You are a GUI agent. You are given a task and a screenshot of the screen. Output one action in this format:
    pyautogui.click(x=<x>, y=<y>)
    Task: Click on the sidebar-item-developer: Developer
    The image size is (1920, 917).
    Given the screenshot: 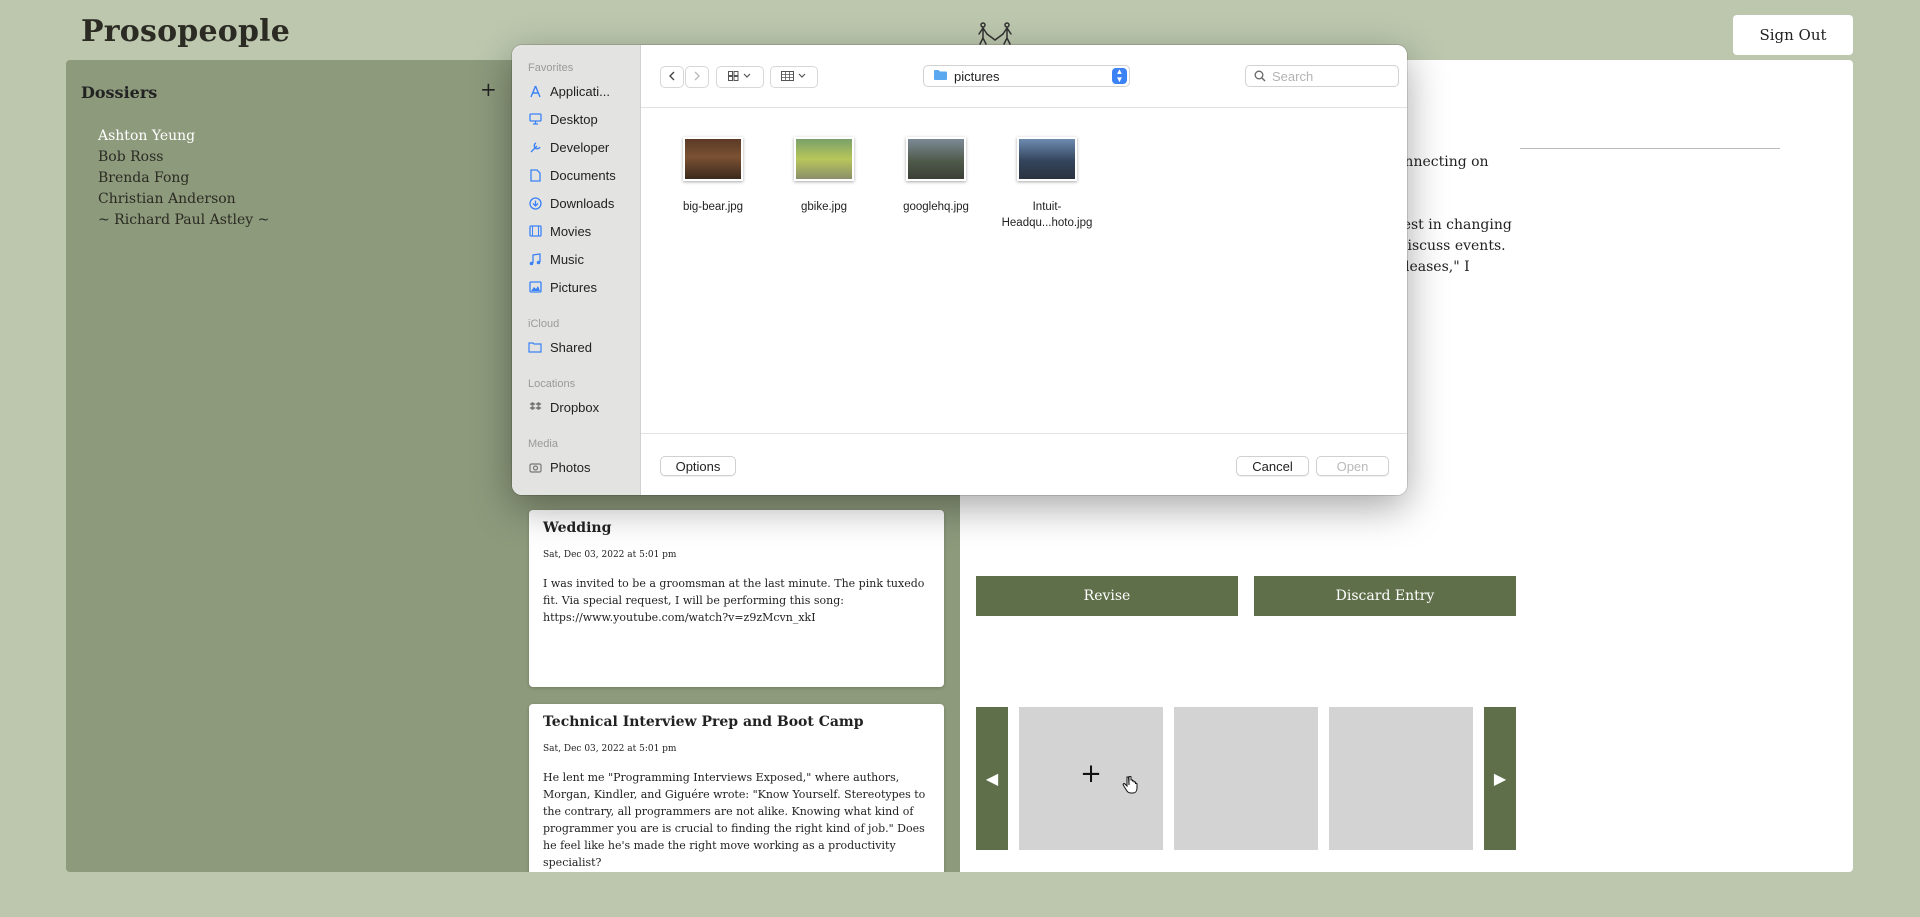 What is the action you would take?
    pyautogui.click(x=582, y=147)
    